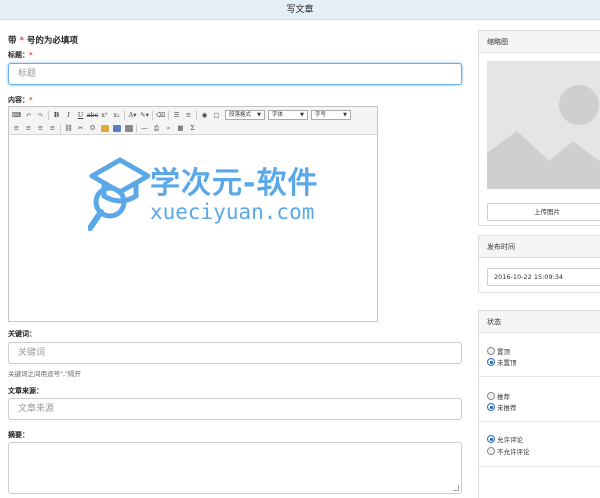  Describe the element at coordinates (160, 115) in the screenshot. I see `eraser-icon: ⌫` at that location.